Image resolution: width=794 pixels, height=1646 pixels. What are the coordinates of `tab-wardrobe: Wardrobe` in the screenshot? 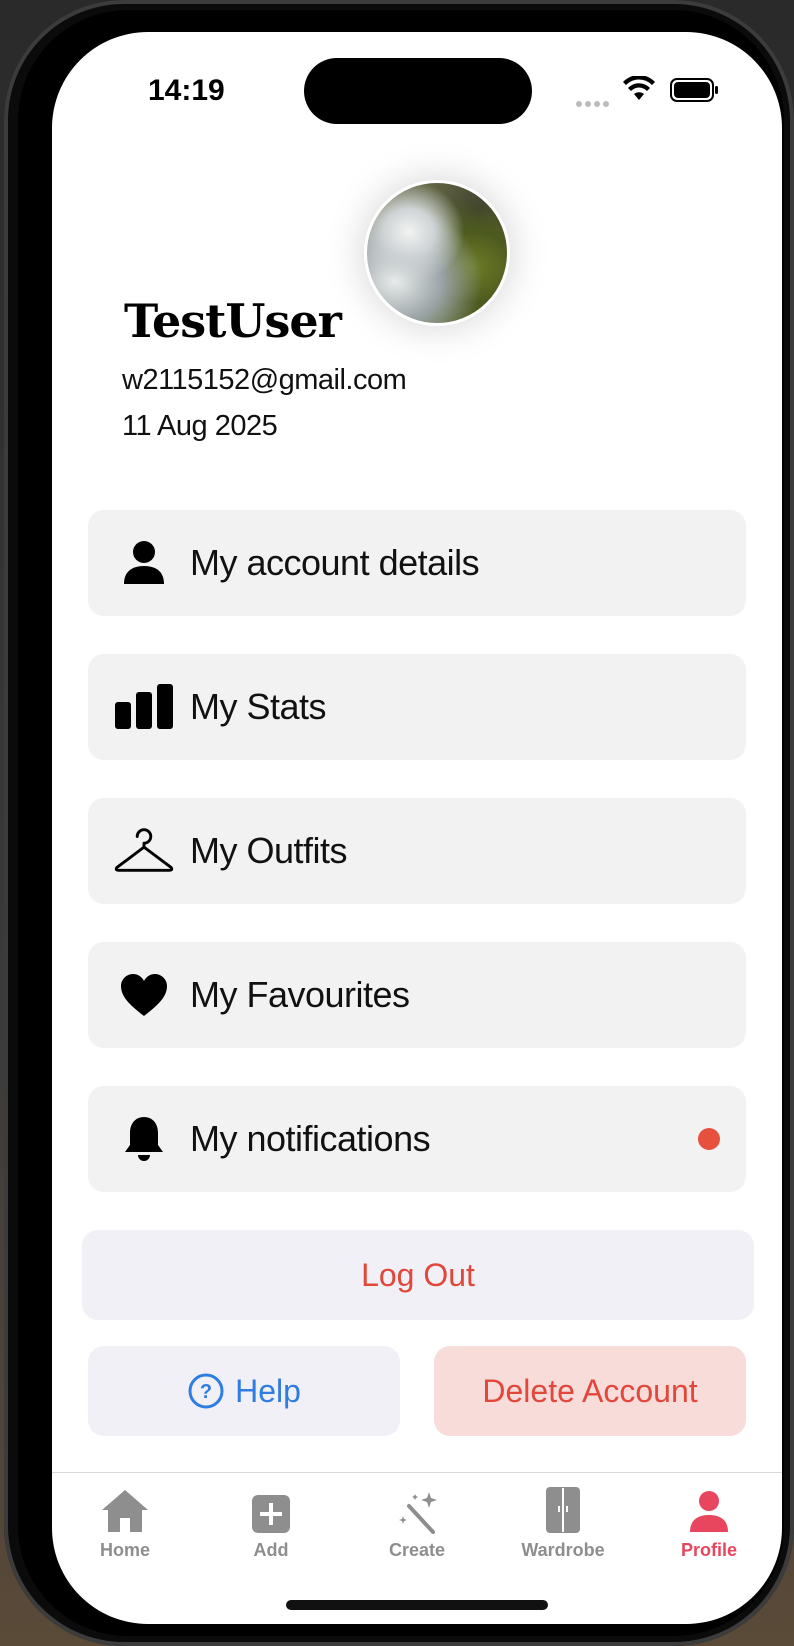 It's located at (563, 1527).